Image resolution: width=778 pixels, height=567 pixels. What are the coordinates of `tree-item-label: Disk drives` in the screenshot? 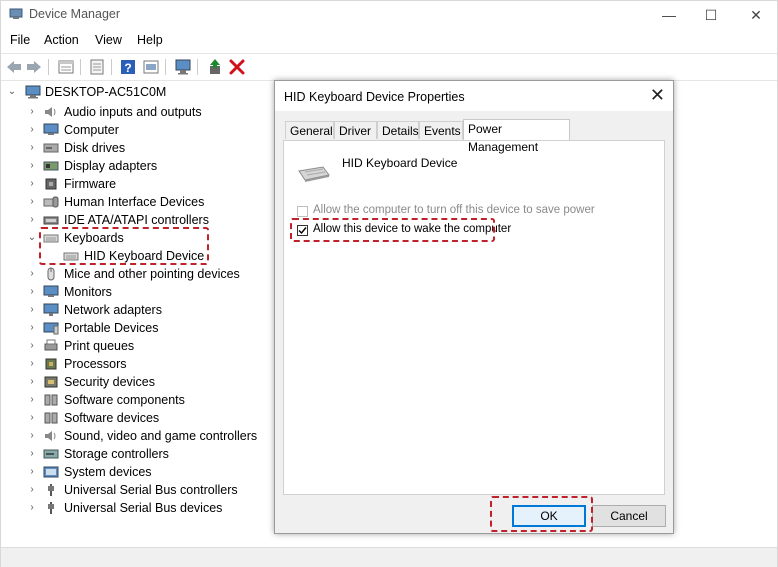 It's located at (95, 148).